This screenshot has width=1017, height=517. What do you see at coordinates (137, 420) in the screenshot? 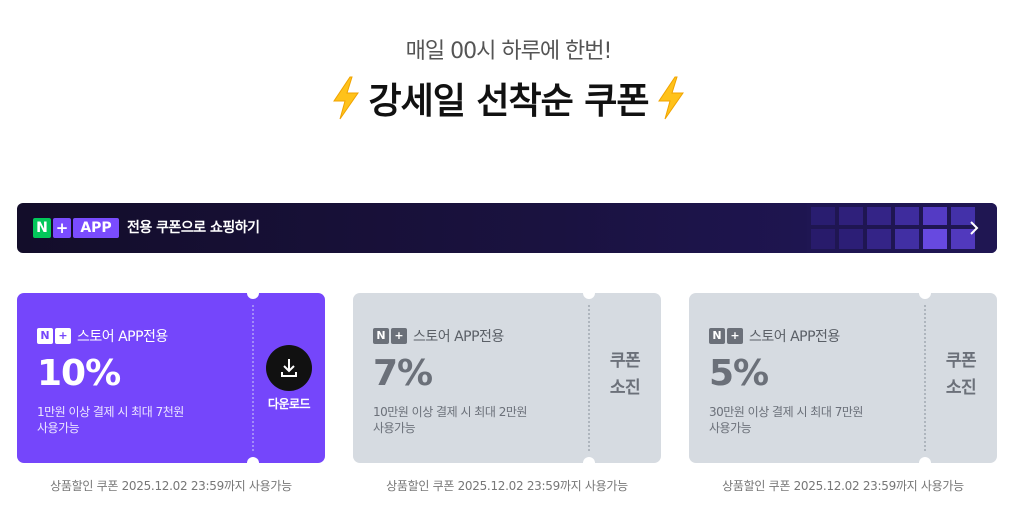
I see `coupon-condition: 1만원 이상 결제 시 최대 7천원 사용가능` at bounding box center [137, 420].